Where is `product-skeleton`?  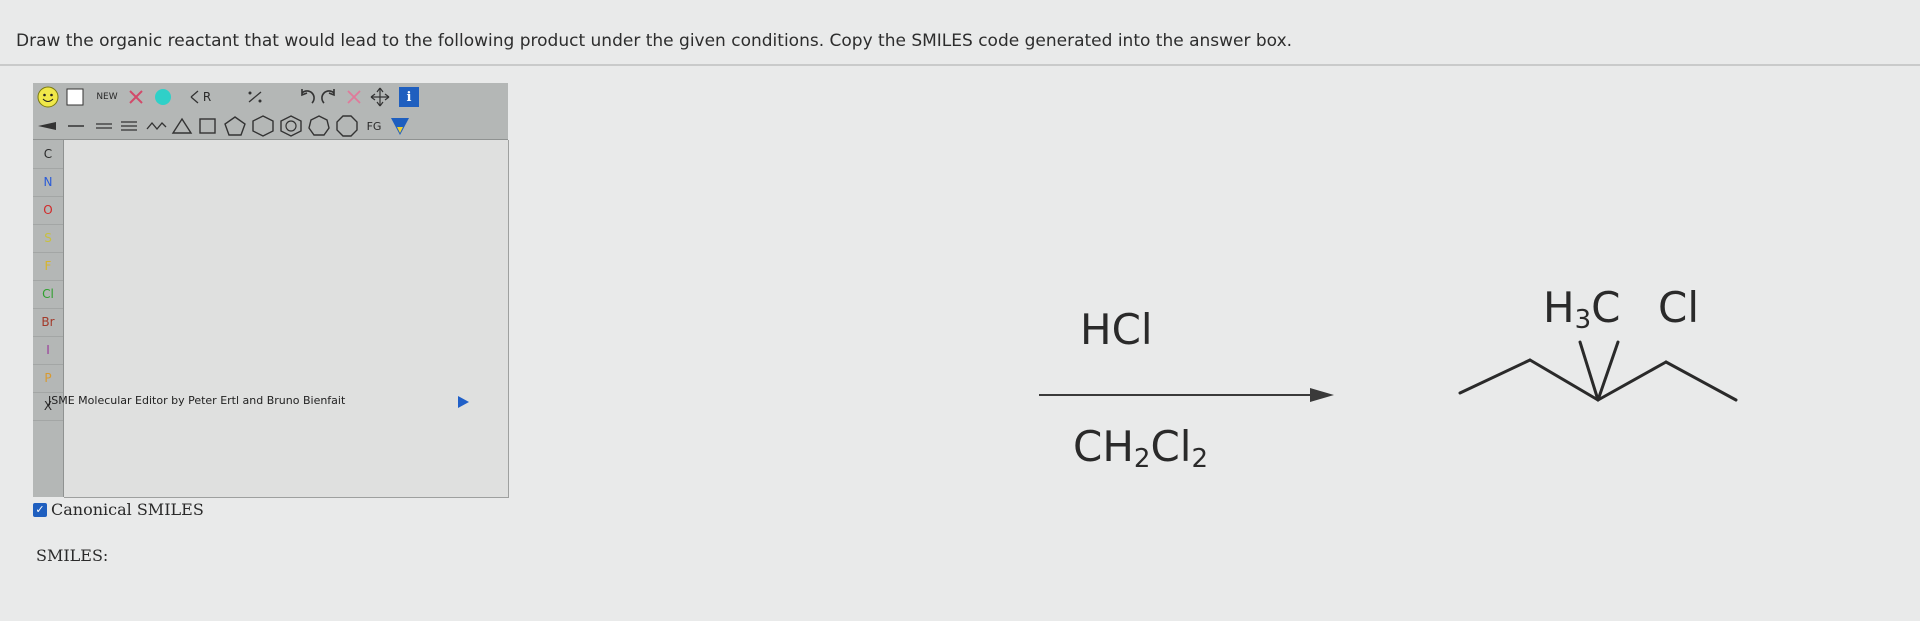
product-skeleton is located at coordinates (1598, 371).